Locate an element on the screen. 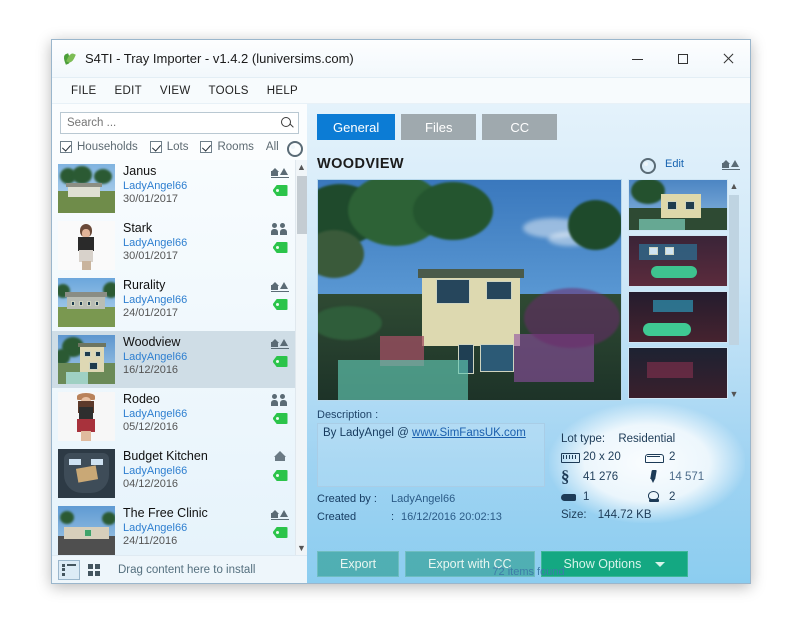 The height and width of the screenshot is (630, 800). minimize-button is located at coordinates (637, 59).